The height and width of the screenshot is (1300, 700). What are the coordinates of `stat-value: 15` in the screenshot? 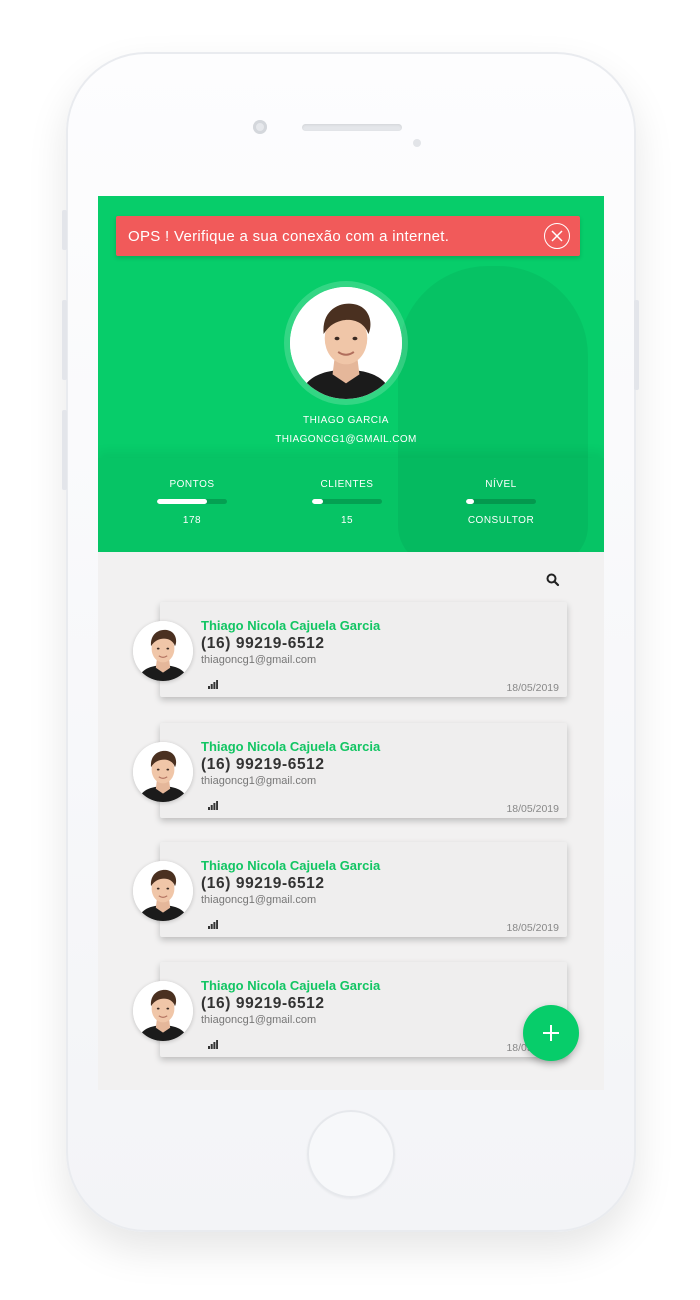 It's located at (347, 520).